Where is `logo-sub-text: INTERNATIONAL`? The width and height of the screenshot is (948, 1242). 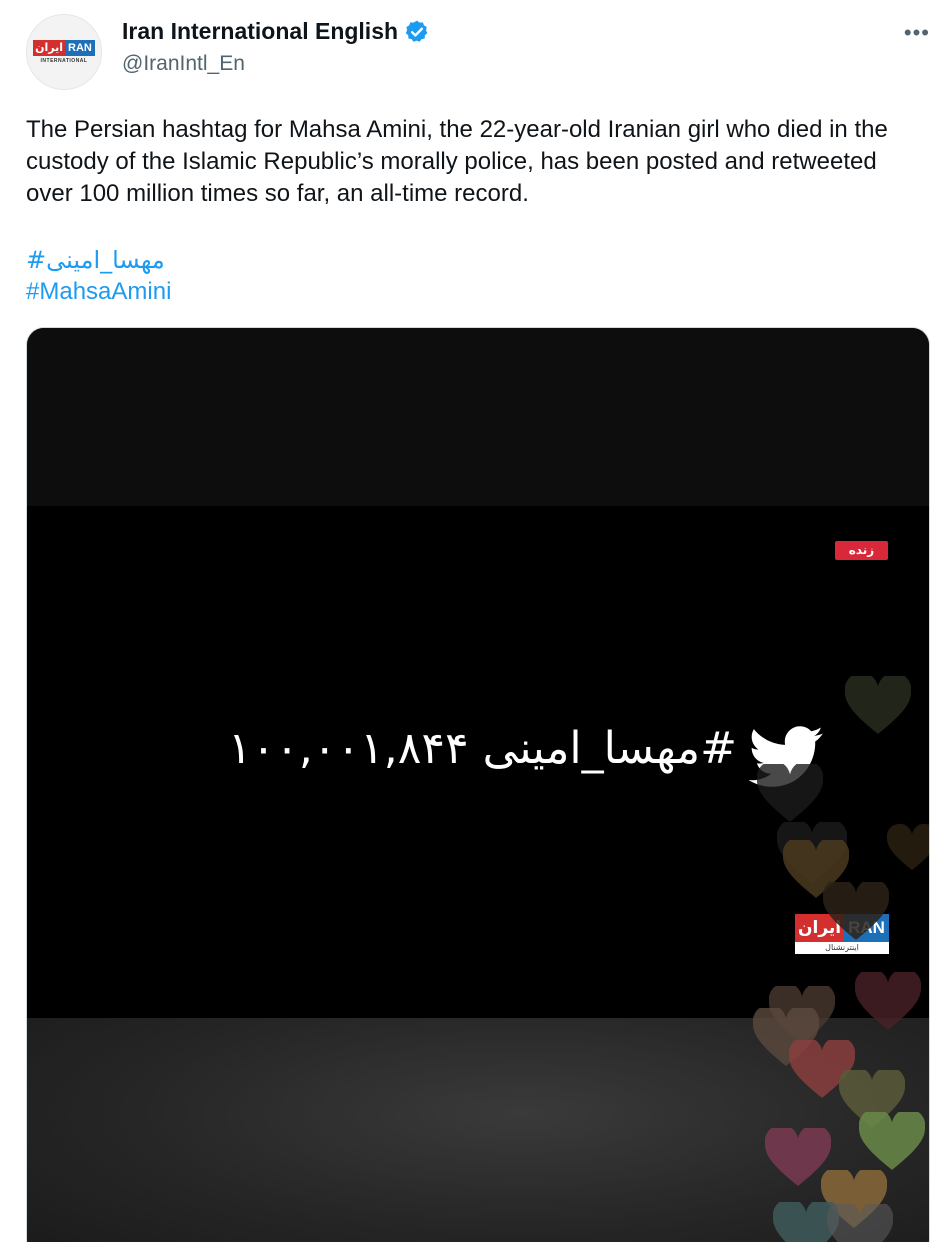
logo-sub-text: INTERNATIONAL is located at coordinates (64, 61).